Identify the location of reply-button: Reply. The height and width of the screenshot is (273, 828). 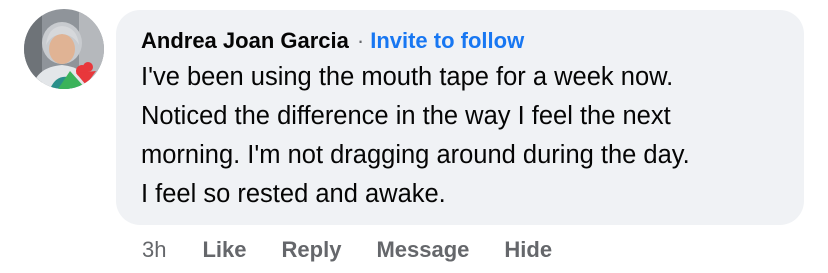
(312, 250).